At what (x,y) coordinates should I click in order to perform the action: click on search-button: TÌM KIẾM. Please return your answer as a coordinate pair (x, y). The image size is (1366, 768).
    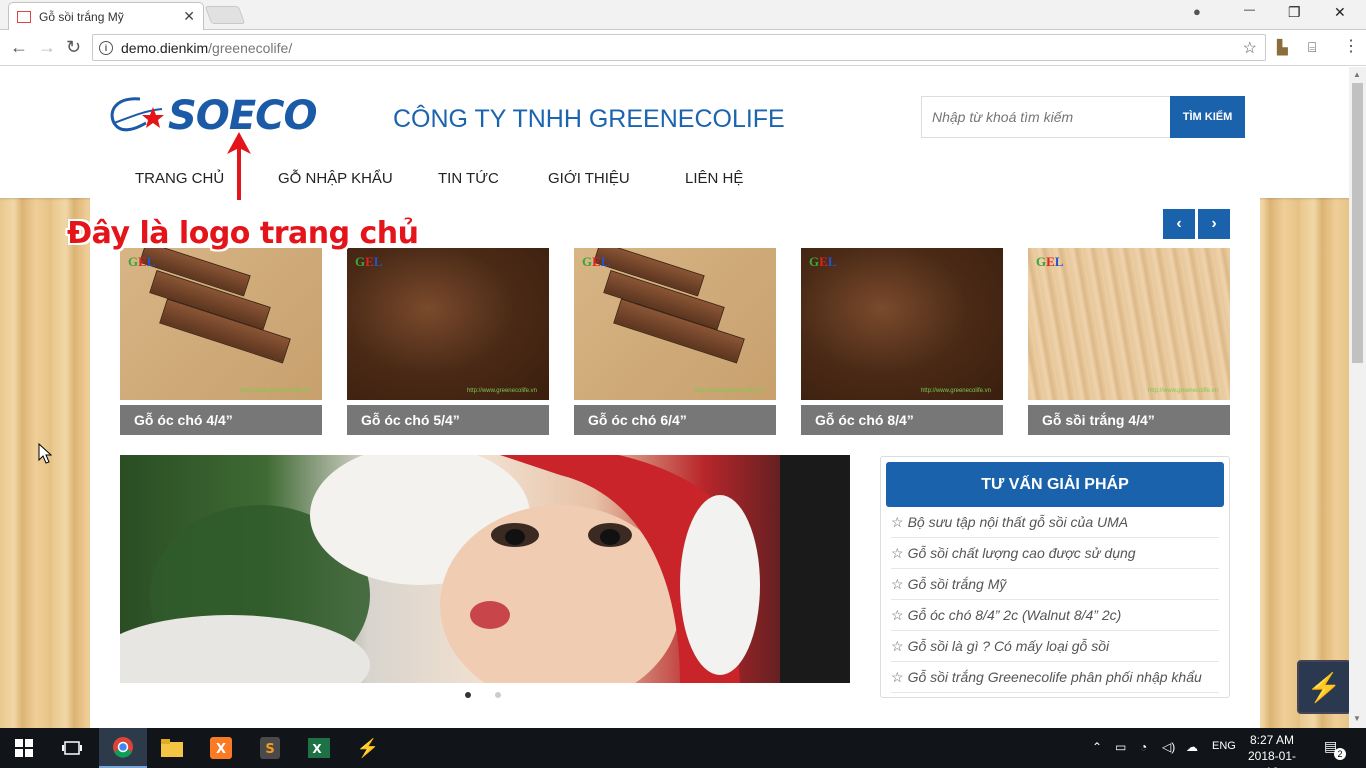
    Looking at the image, I should click on (1207, 117).